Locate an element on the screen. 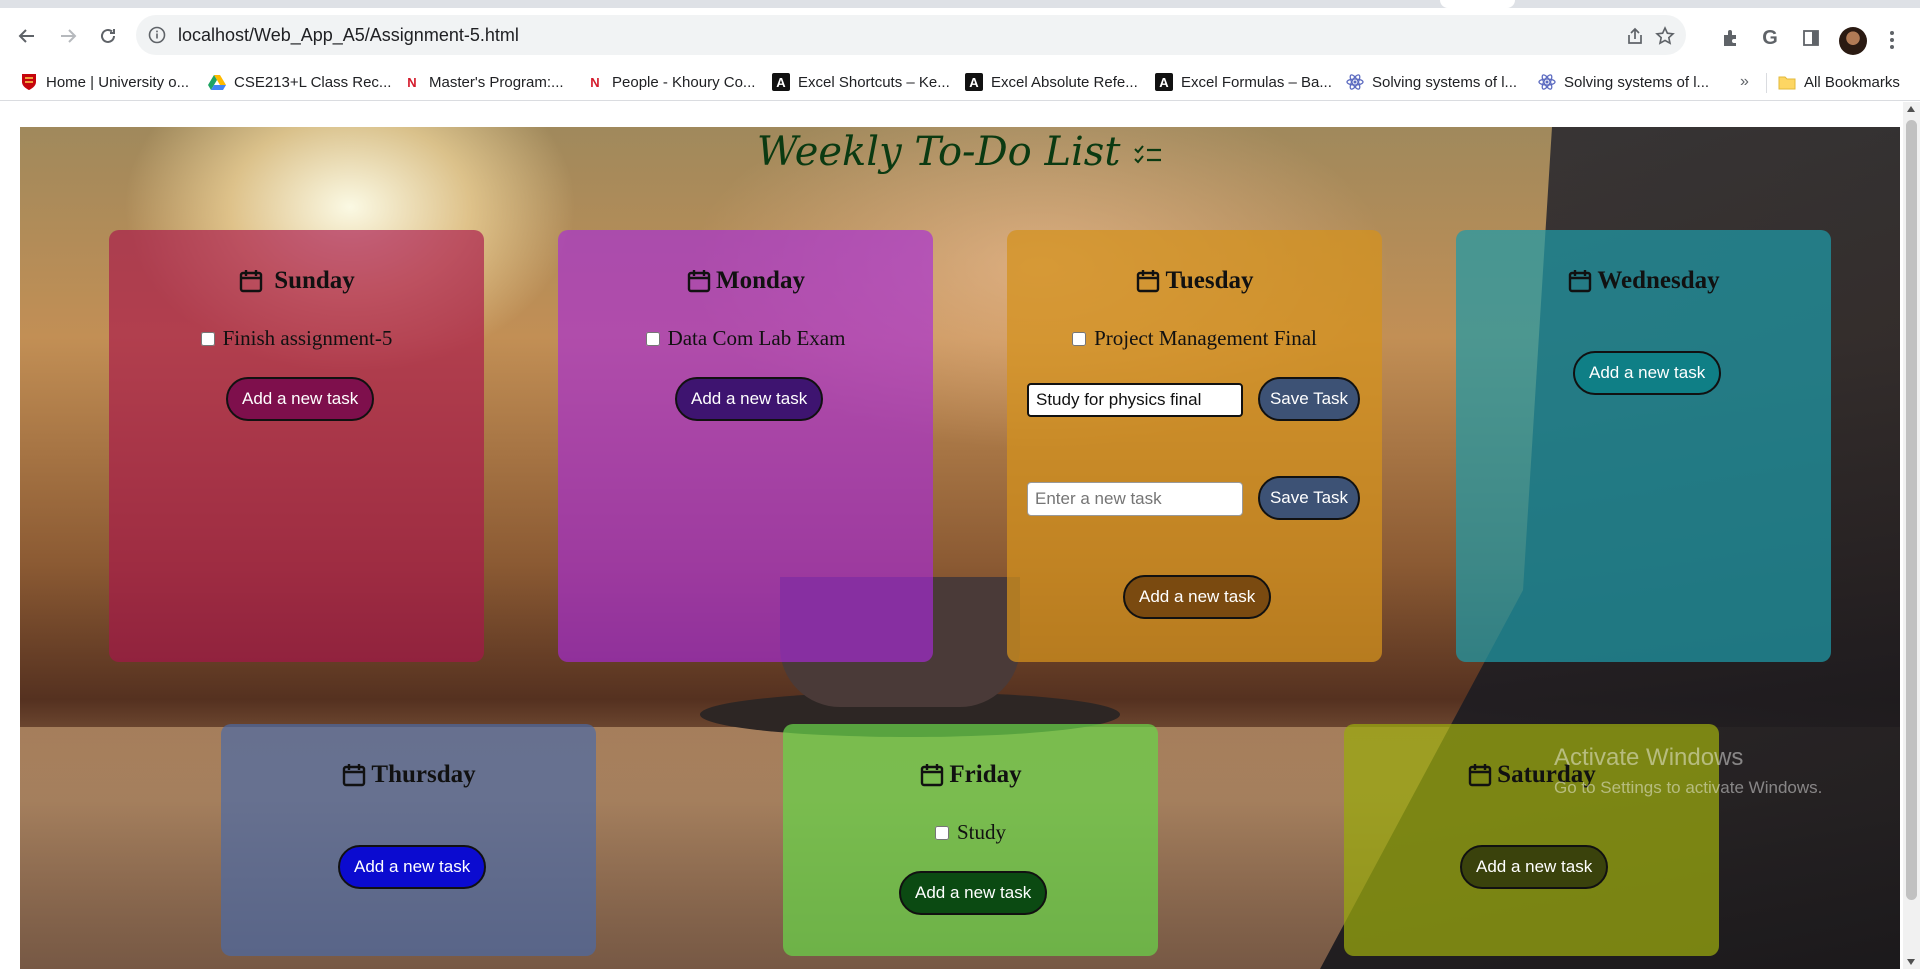 Image resolution: width=1920 pixels, height=969 pixels. day-name: Wednesday is located at coordinates (1658, 280).